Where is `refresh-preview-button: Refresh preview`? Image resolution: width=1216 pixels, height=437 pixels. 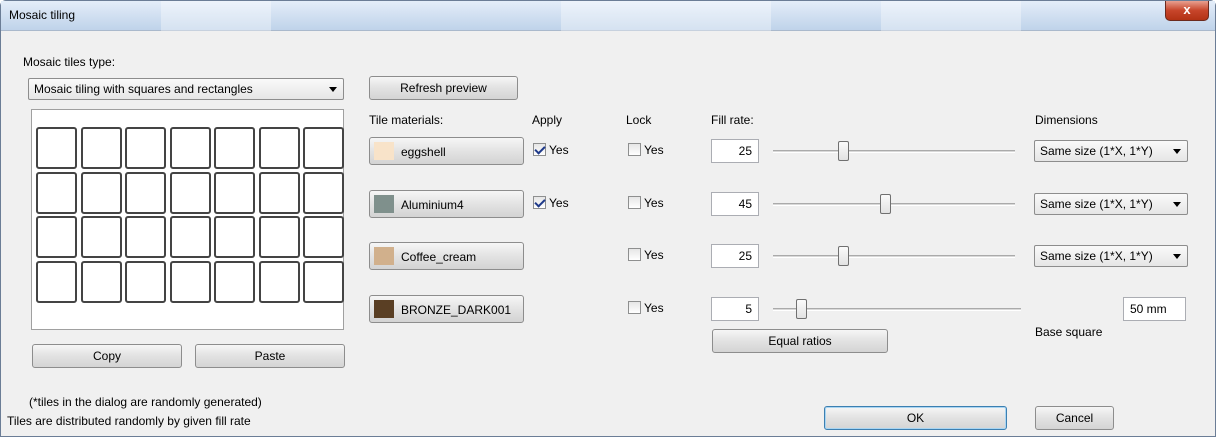
refresh-preview-button: Refresh preview is located at coordinates (443, 88).